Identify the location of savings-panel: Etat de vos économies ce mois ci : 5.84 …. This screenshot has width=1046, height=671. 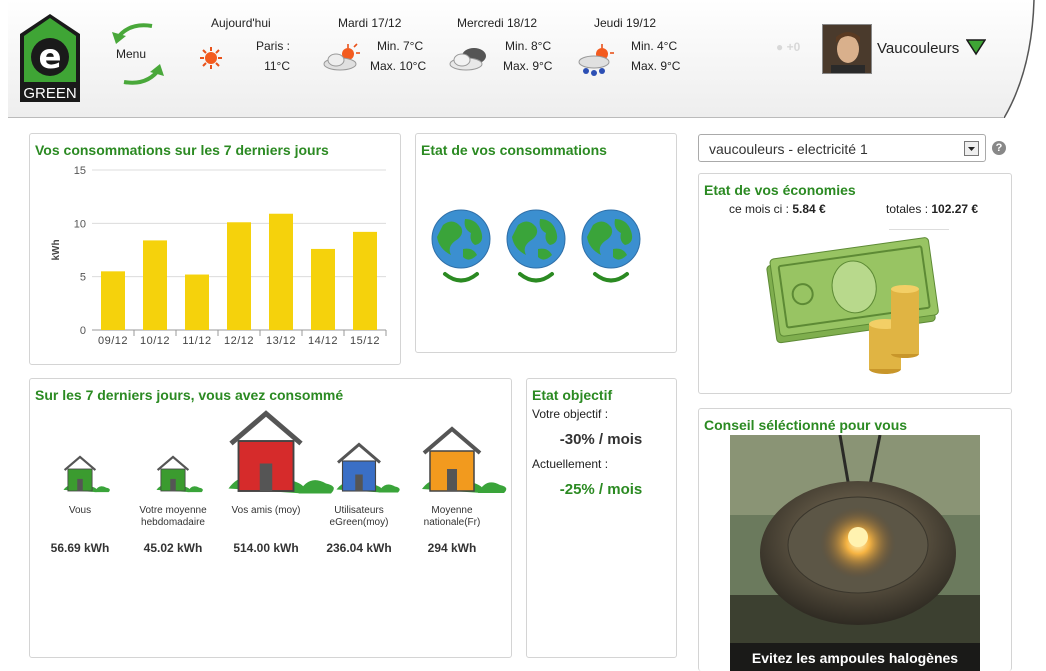
(855, 283).